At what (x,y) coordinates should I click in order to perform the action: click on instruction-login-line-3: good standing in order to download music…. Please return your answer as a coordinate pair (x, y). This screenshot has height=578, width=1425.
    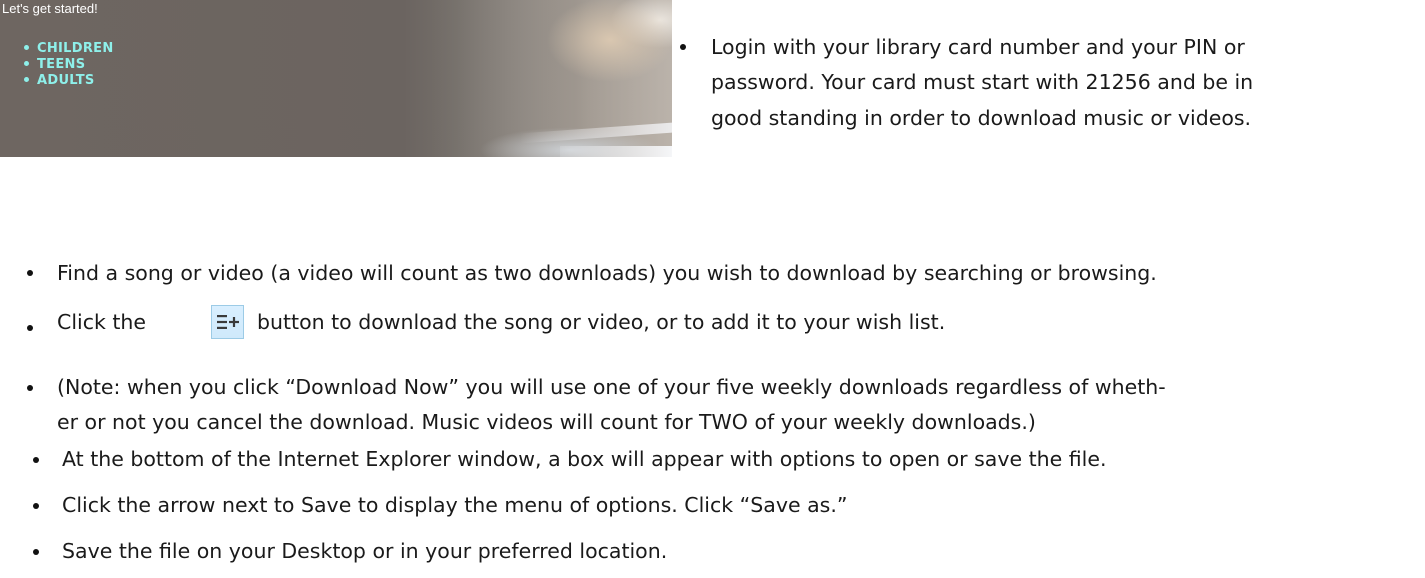
    Looking at the image, I should click on (981, 118).